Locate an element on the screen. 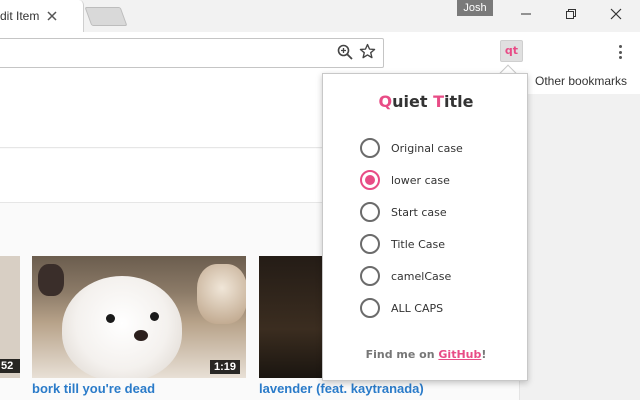 The height and width of the screenshot is (400, 640). github-link: GitHub is located at coordinates (459, 354).